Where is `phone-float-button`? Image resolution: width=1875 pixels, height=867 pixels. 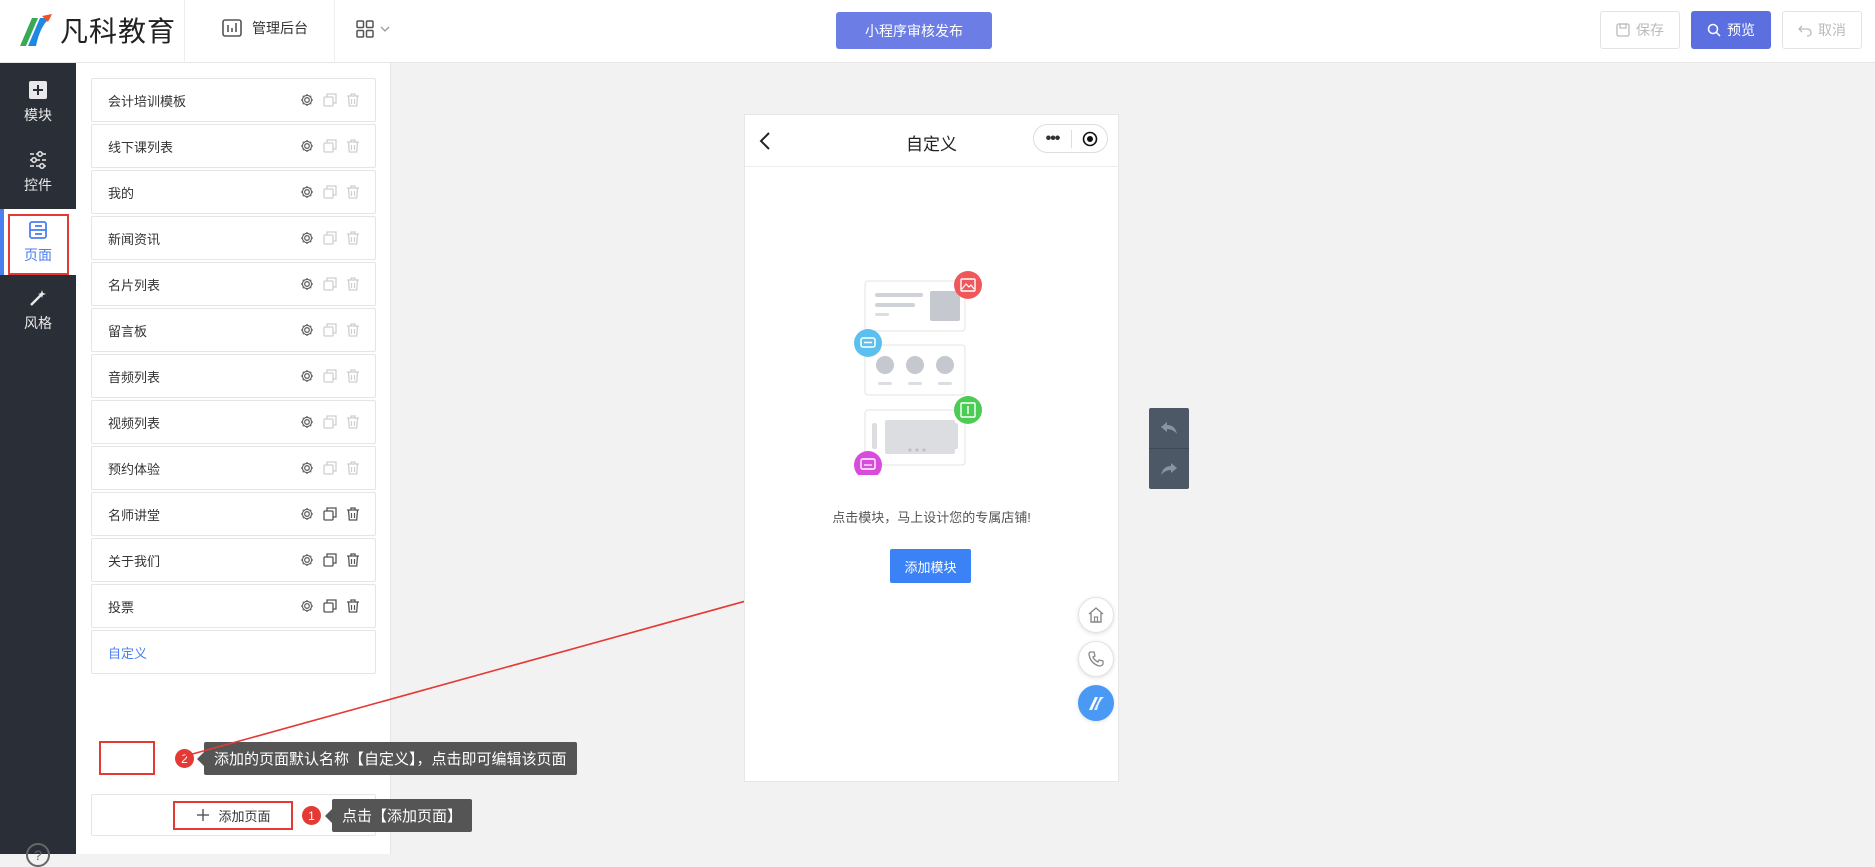
phone-float-button is located at coordinates (1096, 659).